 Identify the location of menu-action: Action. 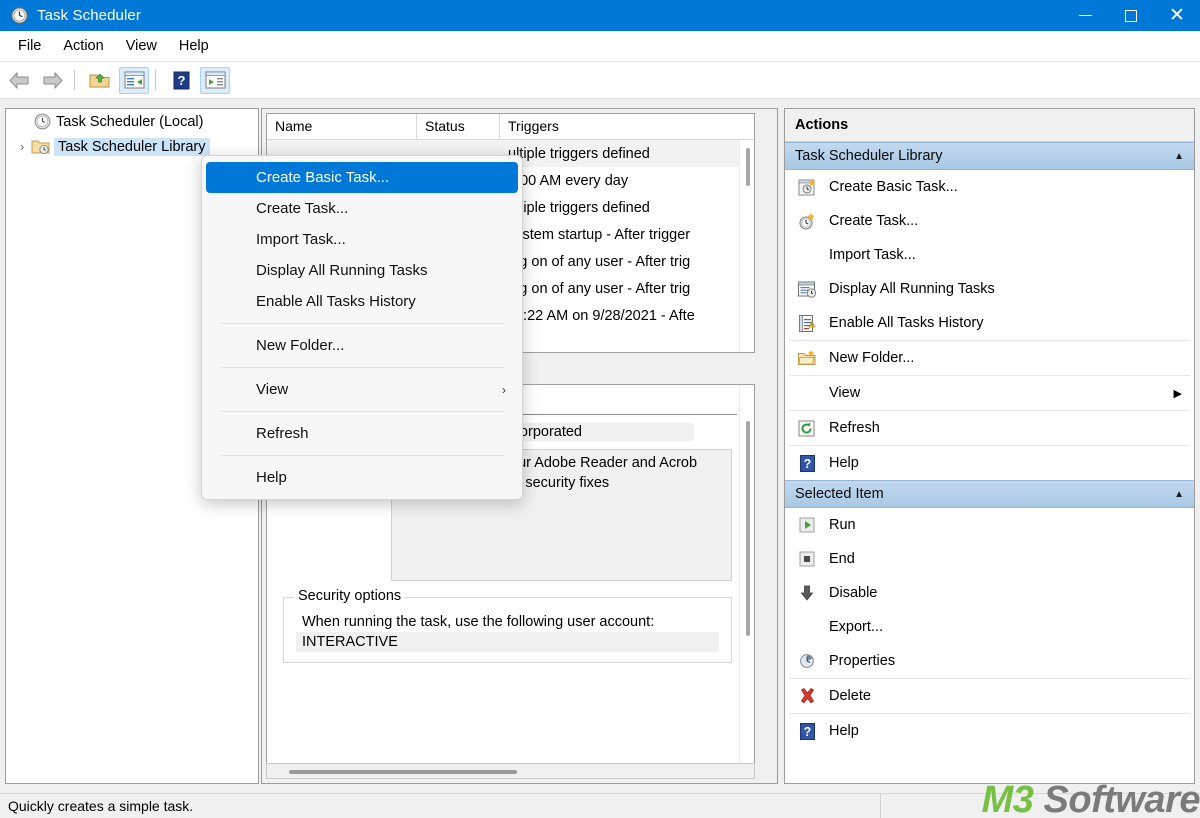
(83, 46).